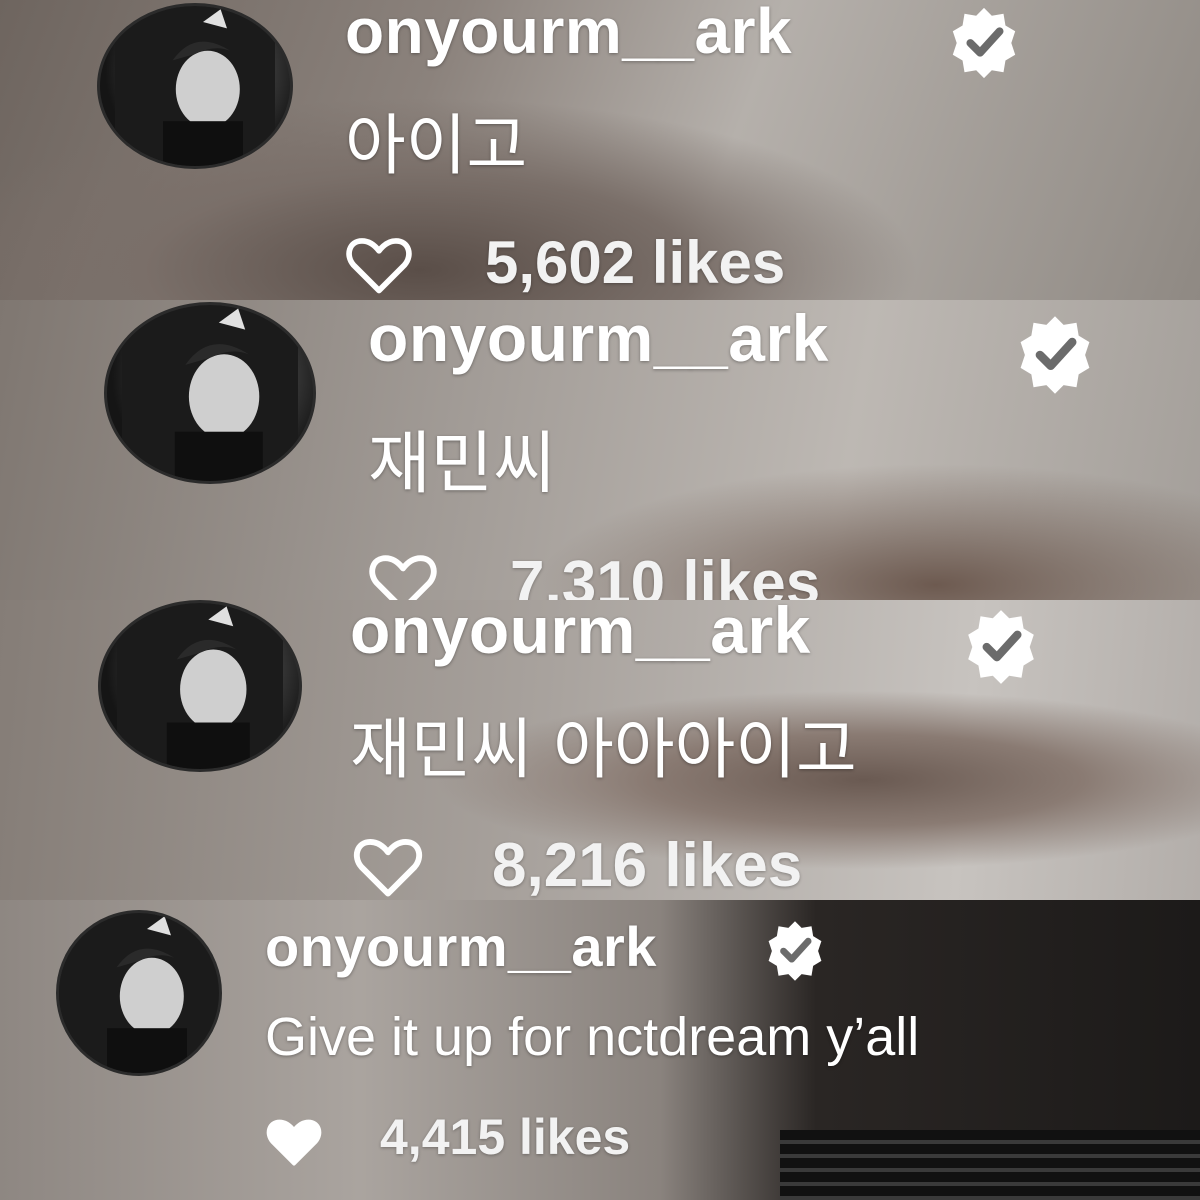 This screenshot has width=1200, height=1200. I want to click on like-count: 7,310 likes, so click(665, 574).